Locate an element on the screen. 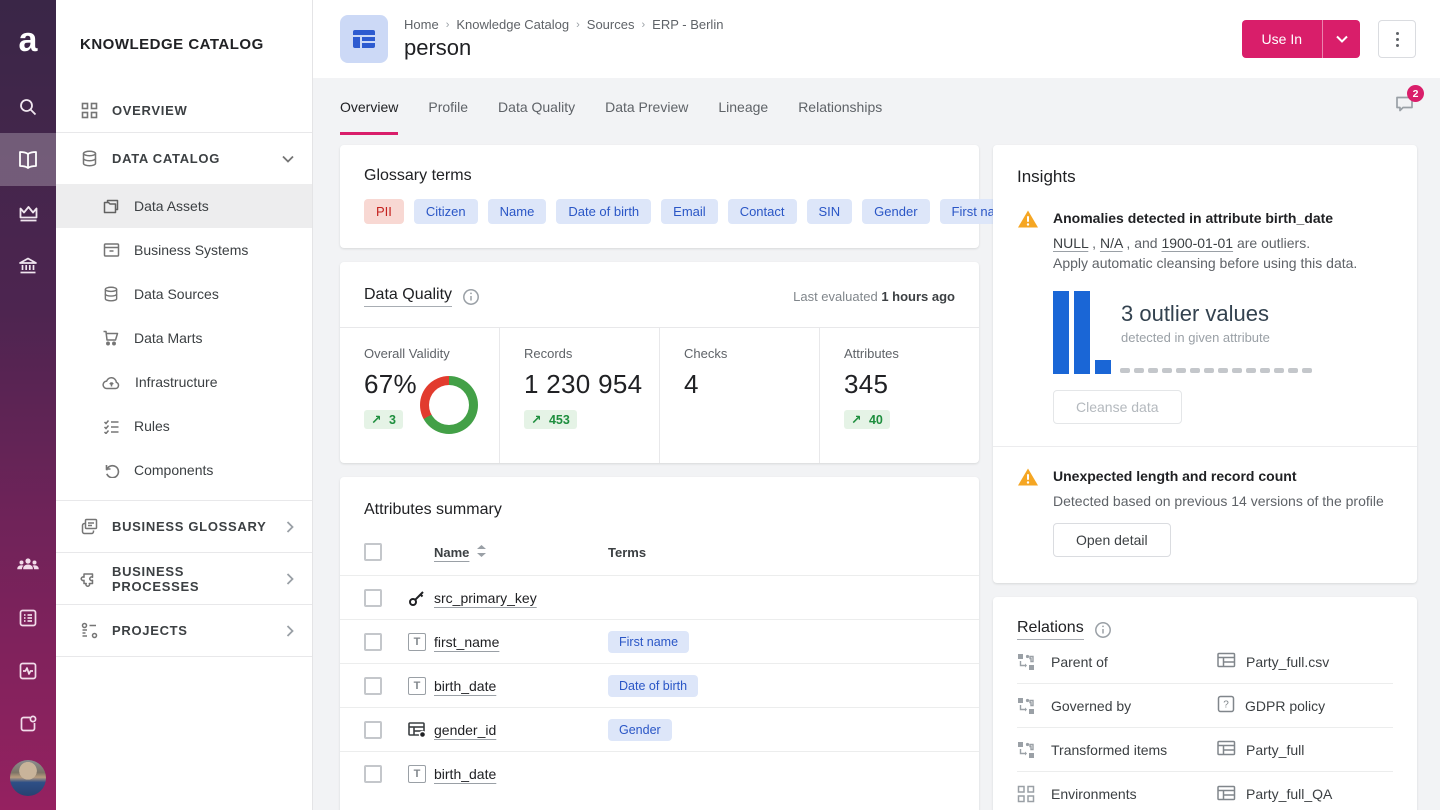 This screenshot has width=1440, height=810. term-chip: First name is located at coordinates (649, 641).